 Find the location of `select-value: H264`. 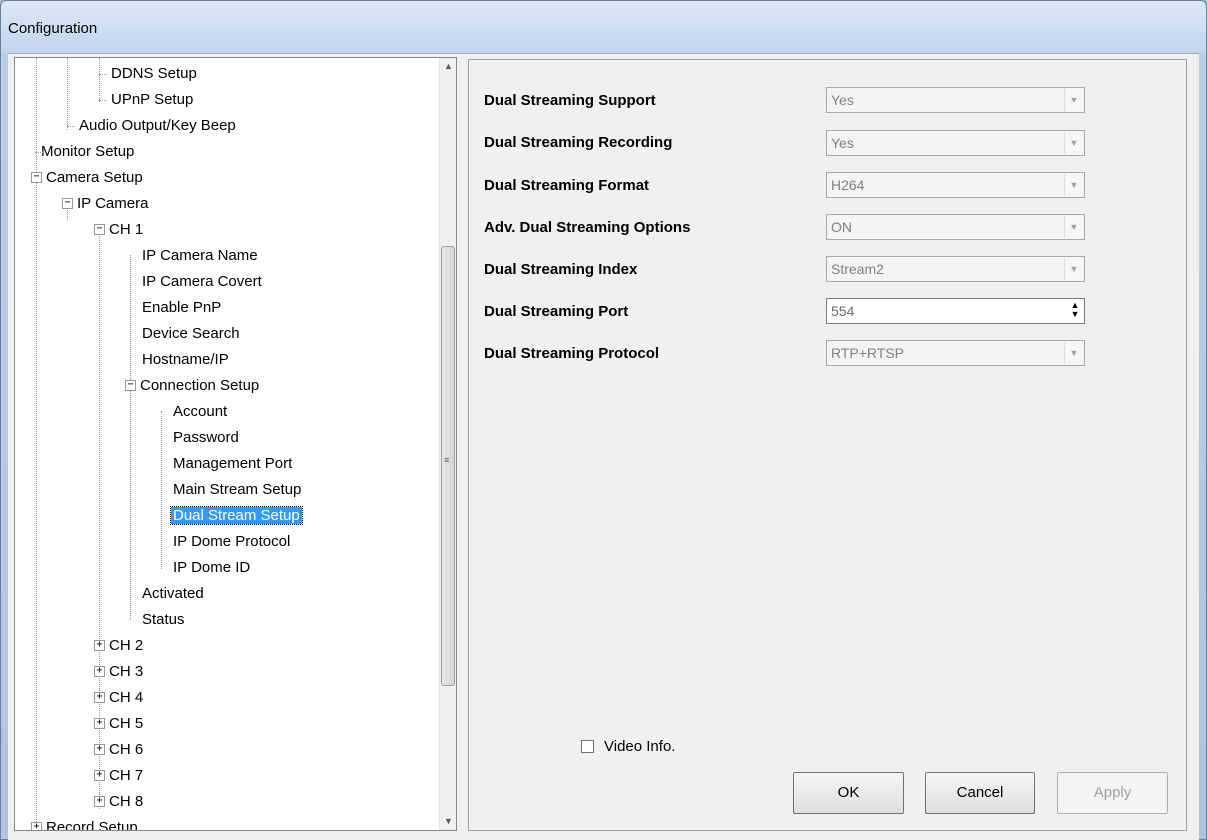

select-value: H264 is located at coordinates (848, 185).